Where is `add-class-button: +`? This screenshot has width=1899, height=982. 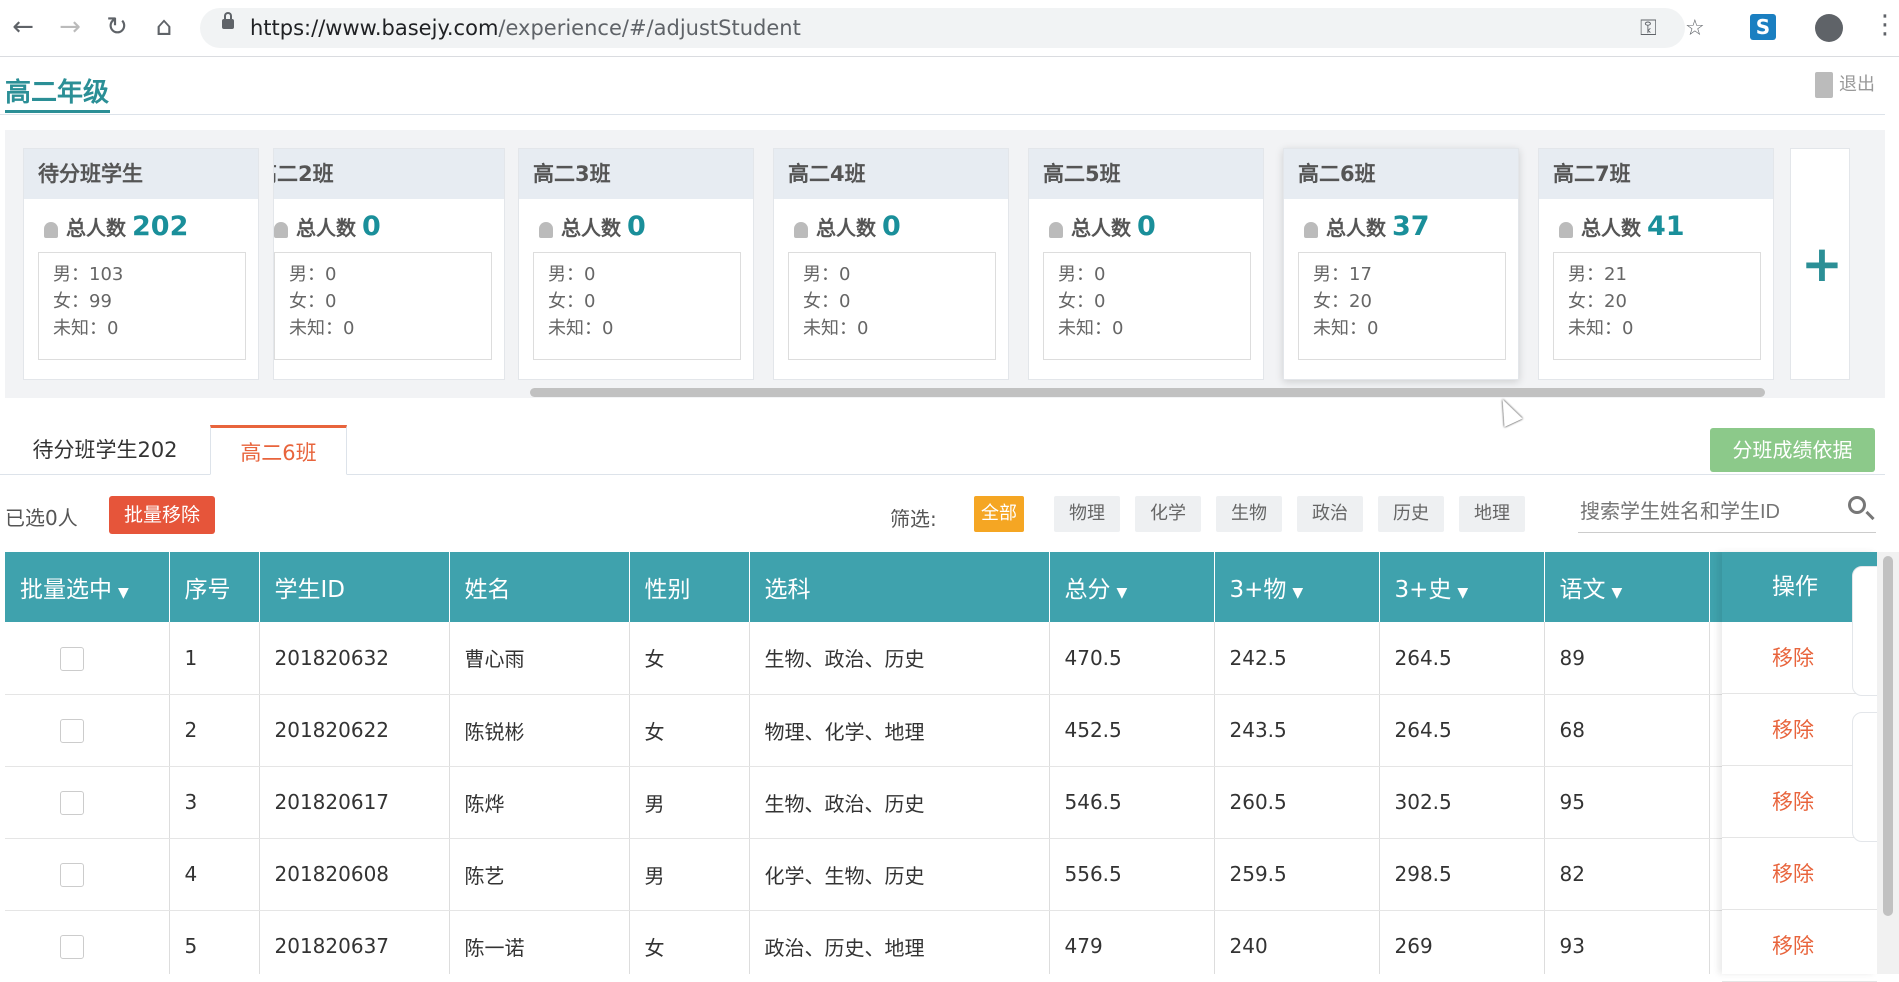 add-class-button: + is located at coordinates (1820, 264).